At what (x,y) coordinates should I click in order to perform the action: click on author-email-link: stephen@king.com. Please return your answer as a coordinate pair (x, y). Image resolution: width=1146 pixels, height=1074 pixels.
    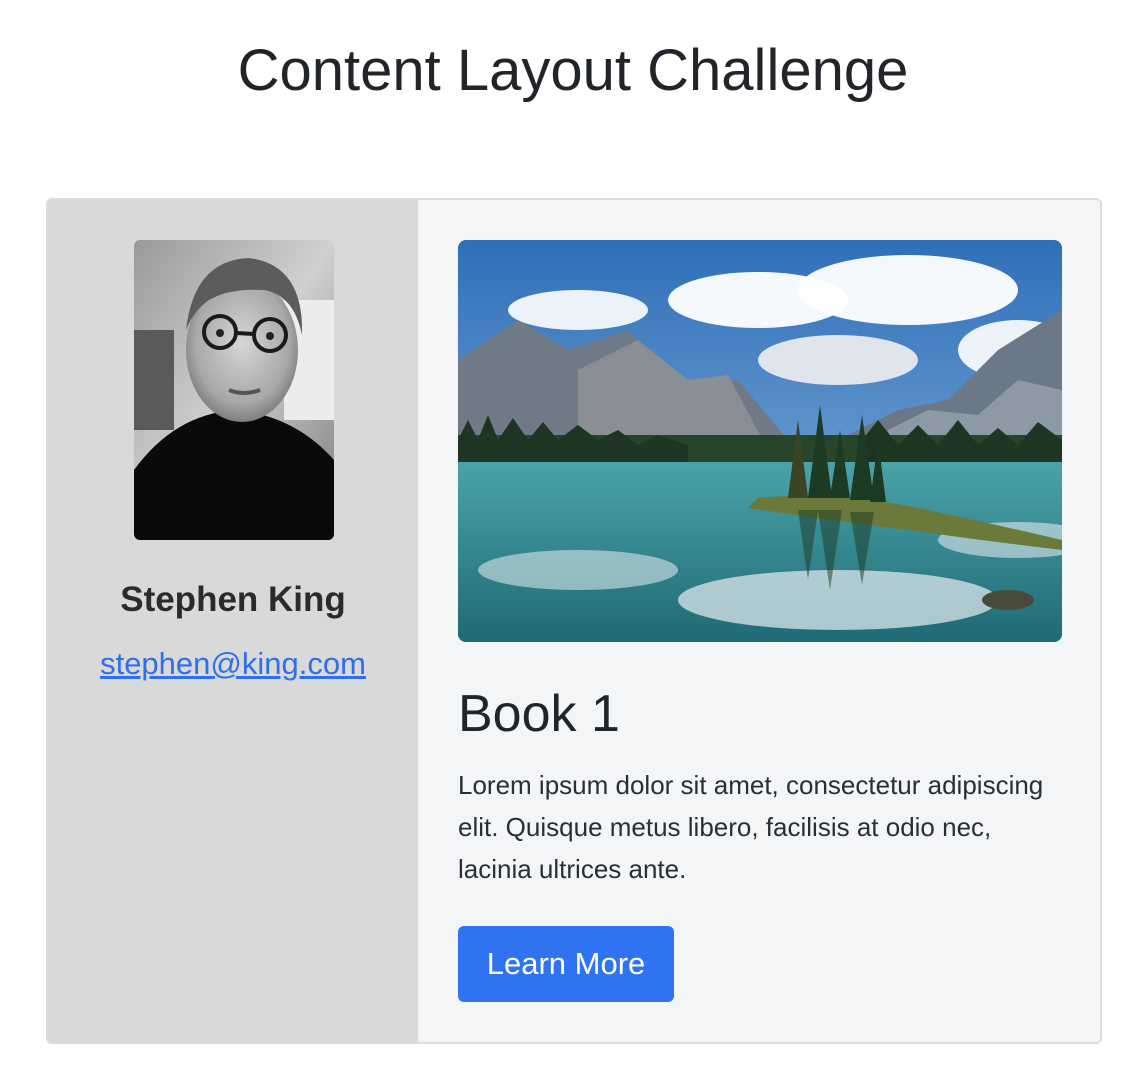
    Looking at the image, I should click on (233, 664).